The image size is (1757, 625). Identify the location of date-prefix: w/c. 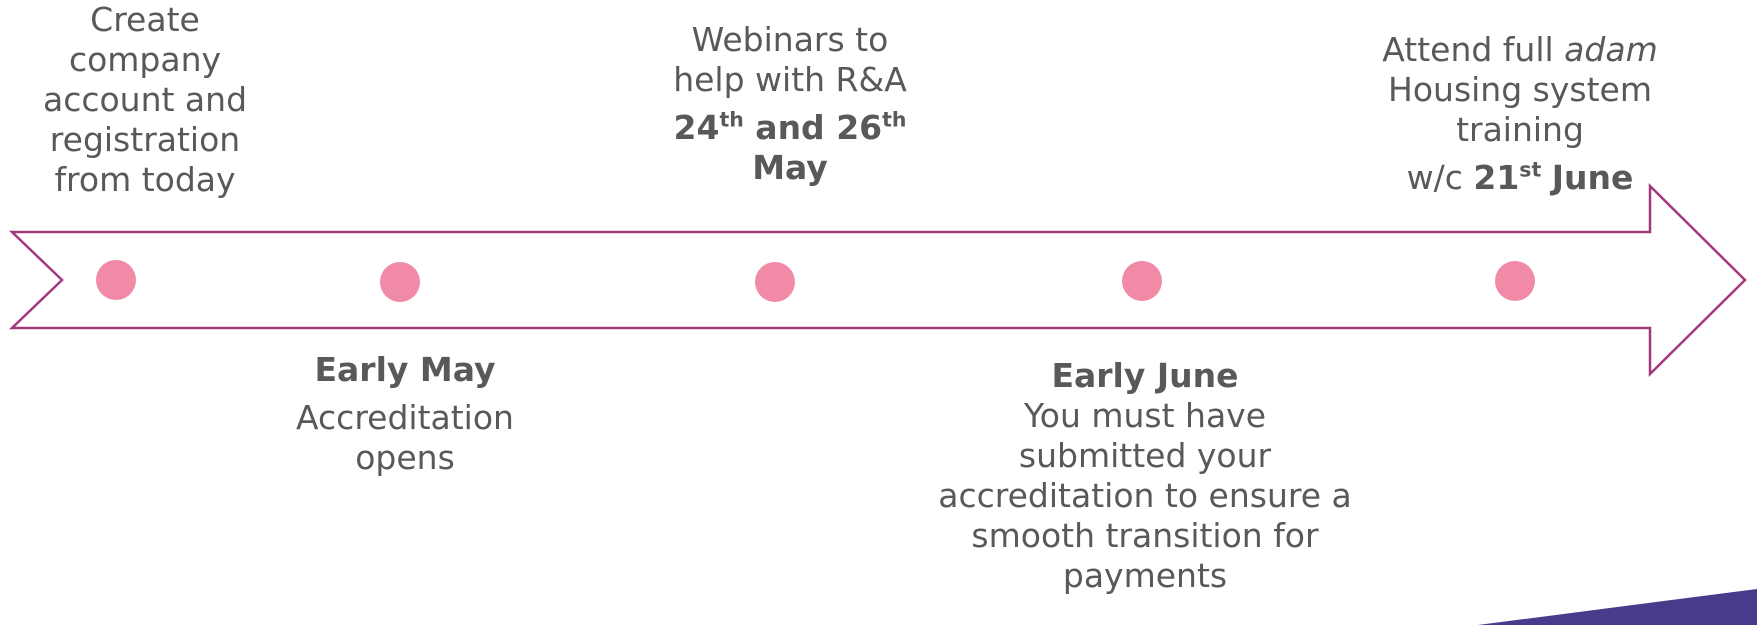
(1434, 177).